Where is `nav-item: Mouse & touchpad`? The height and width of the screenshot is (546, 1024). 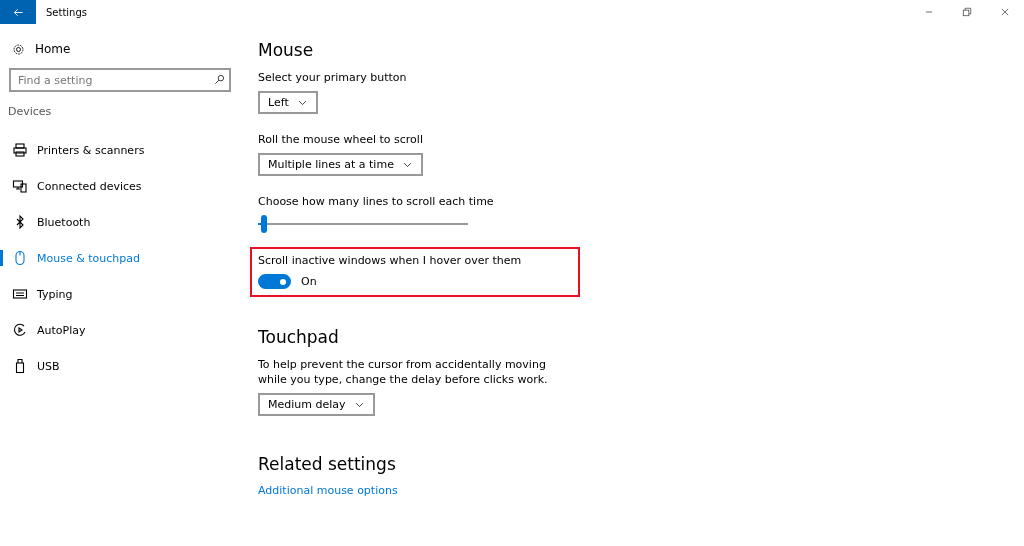 nav-item: Mouse & touchpad is located at coordinates (120, 258).